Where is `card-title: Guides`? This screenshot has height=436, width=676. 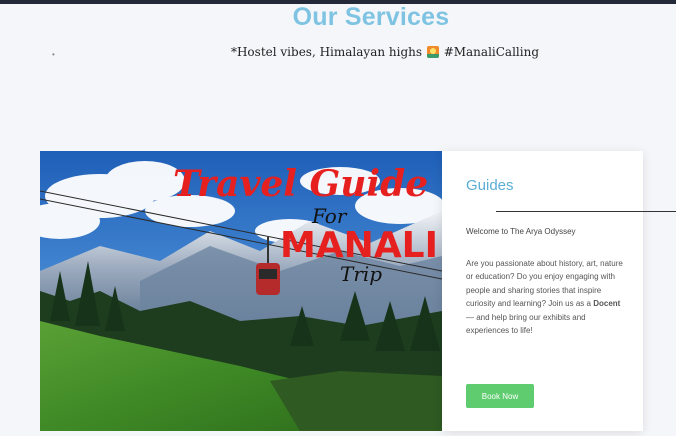 card-title: Guides is located at coordinates (490, 185).